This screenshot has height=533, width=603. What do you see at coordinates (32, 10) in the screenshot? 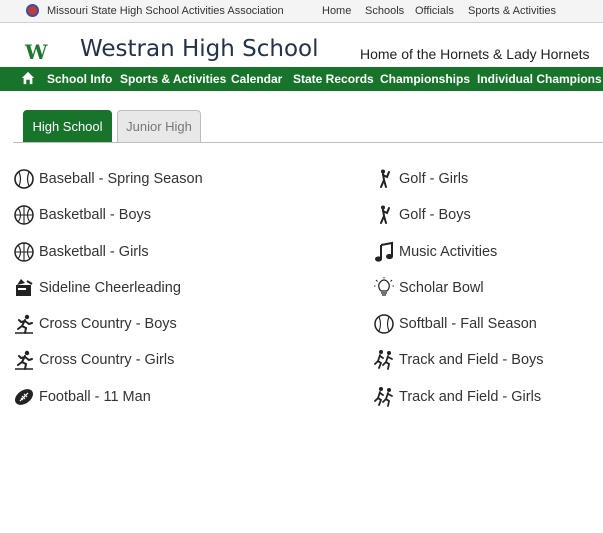
I see `mshsaa-logo-icon` at bounding box center [32, 10].